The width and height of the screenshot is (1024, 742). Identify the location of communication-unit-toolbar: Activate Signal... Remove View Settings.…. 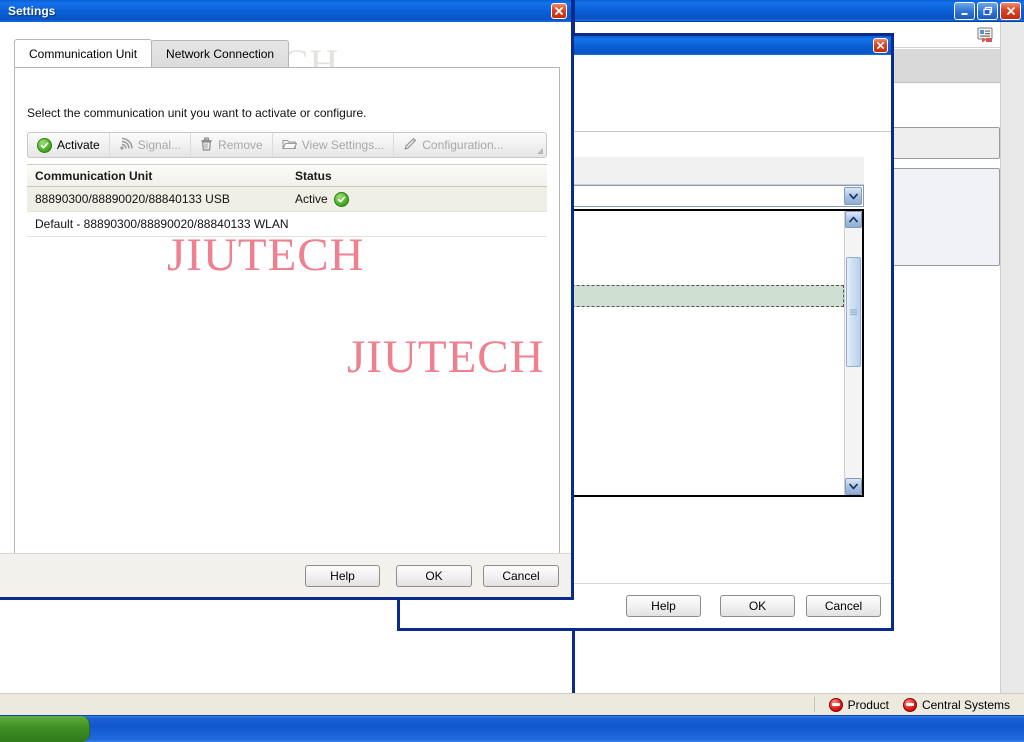
(287, 145).